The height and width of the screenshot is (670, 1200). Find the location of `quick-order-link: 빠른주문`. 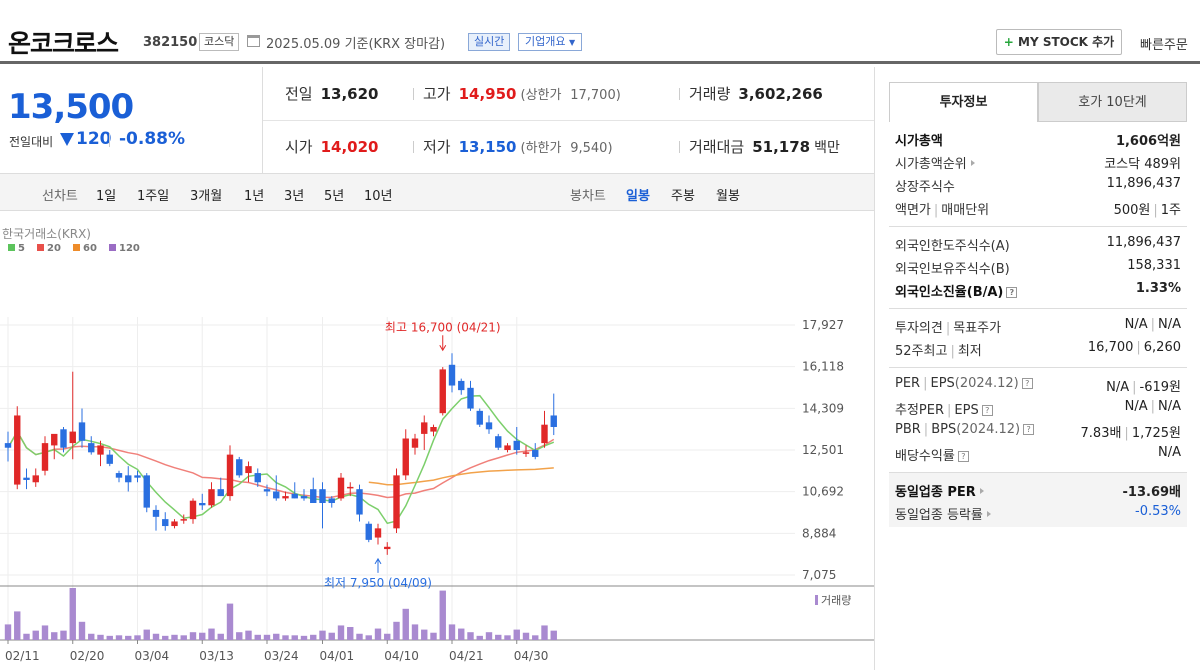

quick-order-link: 빠른주문 is located at coordinates (1164, 43).